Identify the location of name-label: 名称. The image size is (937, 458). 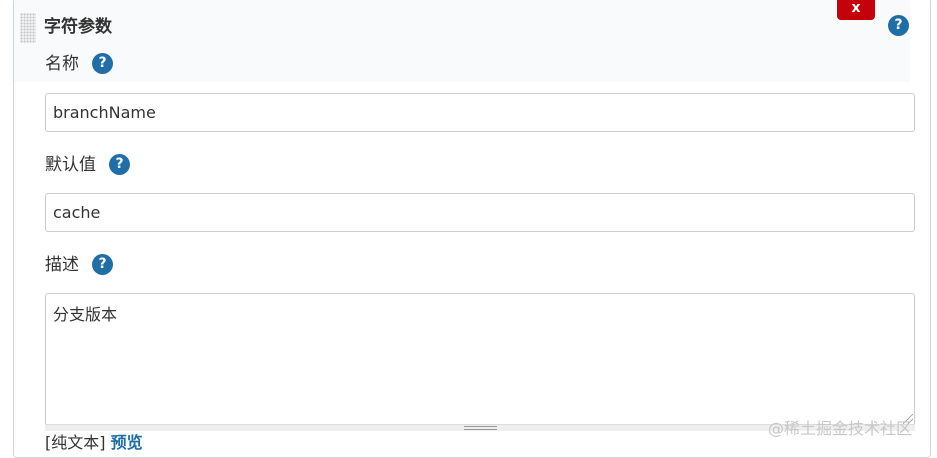
(62, 64).